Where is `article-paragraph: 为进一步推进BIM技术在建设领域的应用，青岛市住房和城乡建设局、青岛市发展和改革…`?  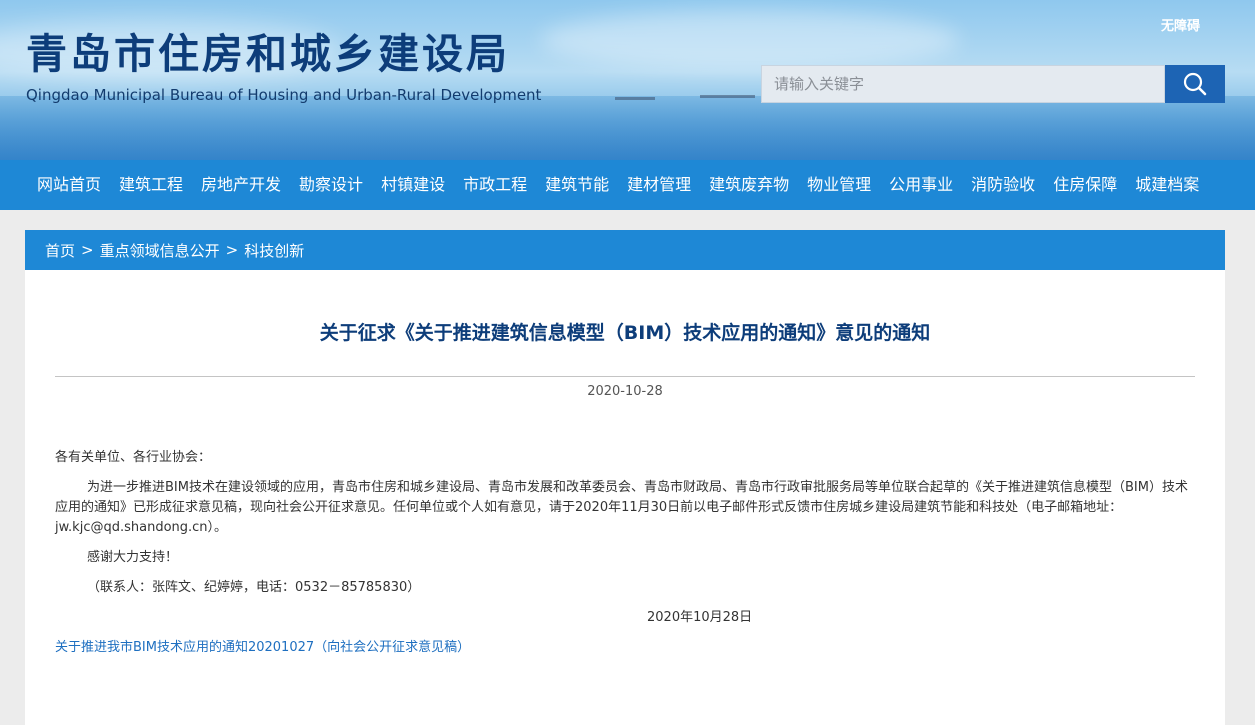 article-paragraph: 为进一步推进BIM技术在建设领域的应用，青岛市住房和城乡建设局、青岛市发展和改革… is located at coordinates (621, 507).